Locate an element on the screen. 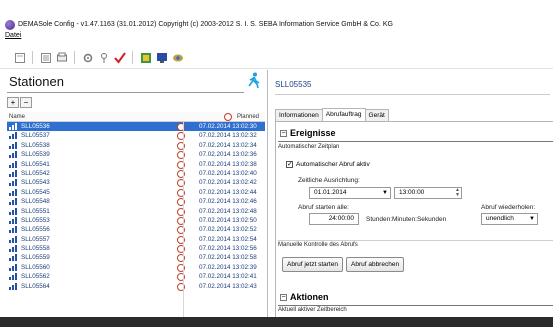 The width and height of the screenshot is (553, 327). station-buttons: + − is located at coordinates (19, 102).